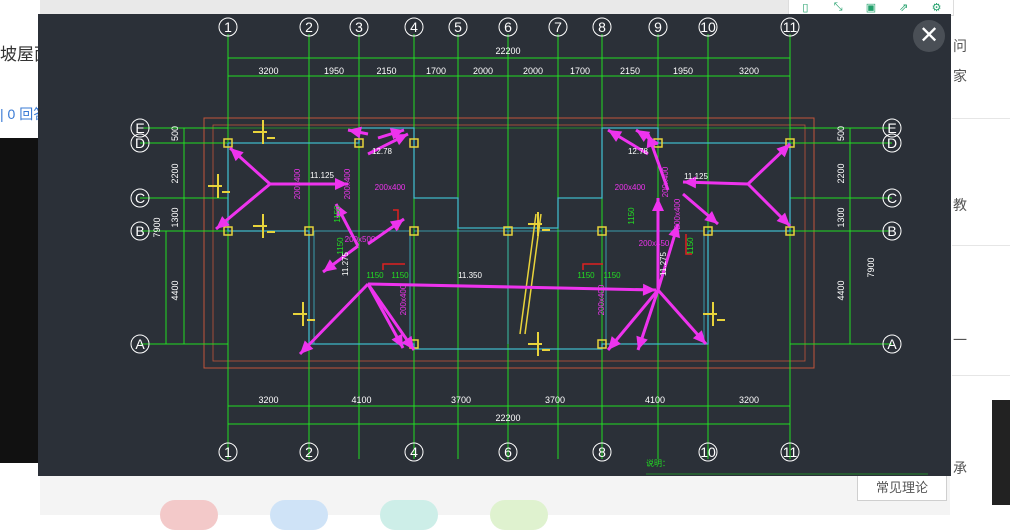 The height and width of the screenshot is (530, 1010). What do you see at coordinates (981, 118) in the screenshot?
I see `divider` at bounding box center [981, 118].